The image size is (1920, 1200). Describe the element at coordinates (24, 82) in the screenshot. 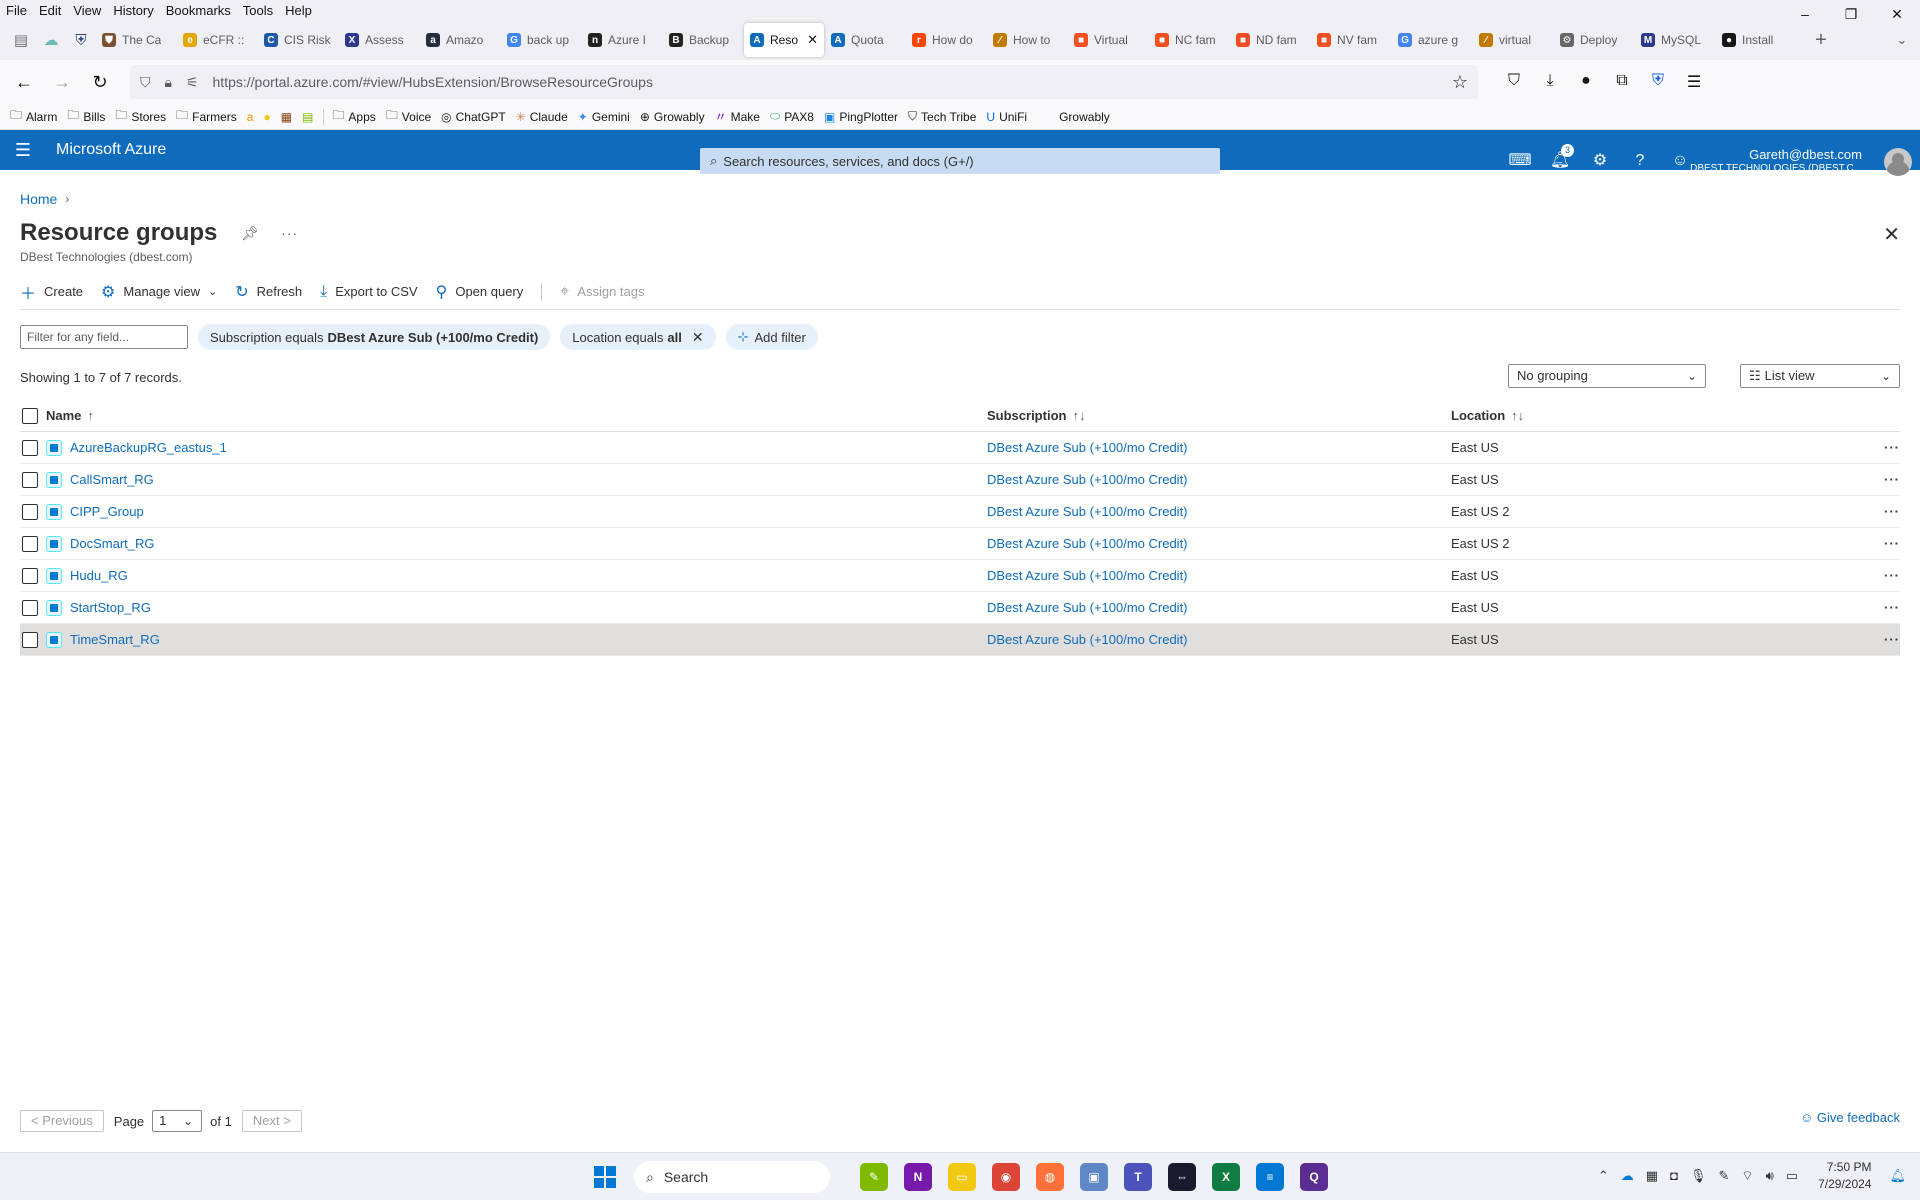

I see `back-button: ←` at that location.